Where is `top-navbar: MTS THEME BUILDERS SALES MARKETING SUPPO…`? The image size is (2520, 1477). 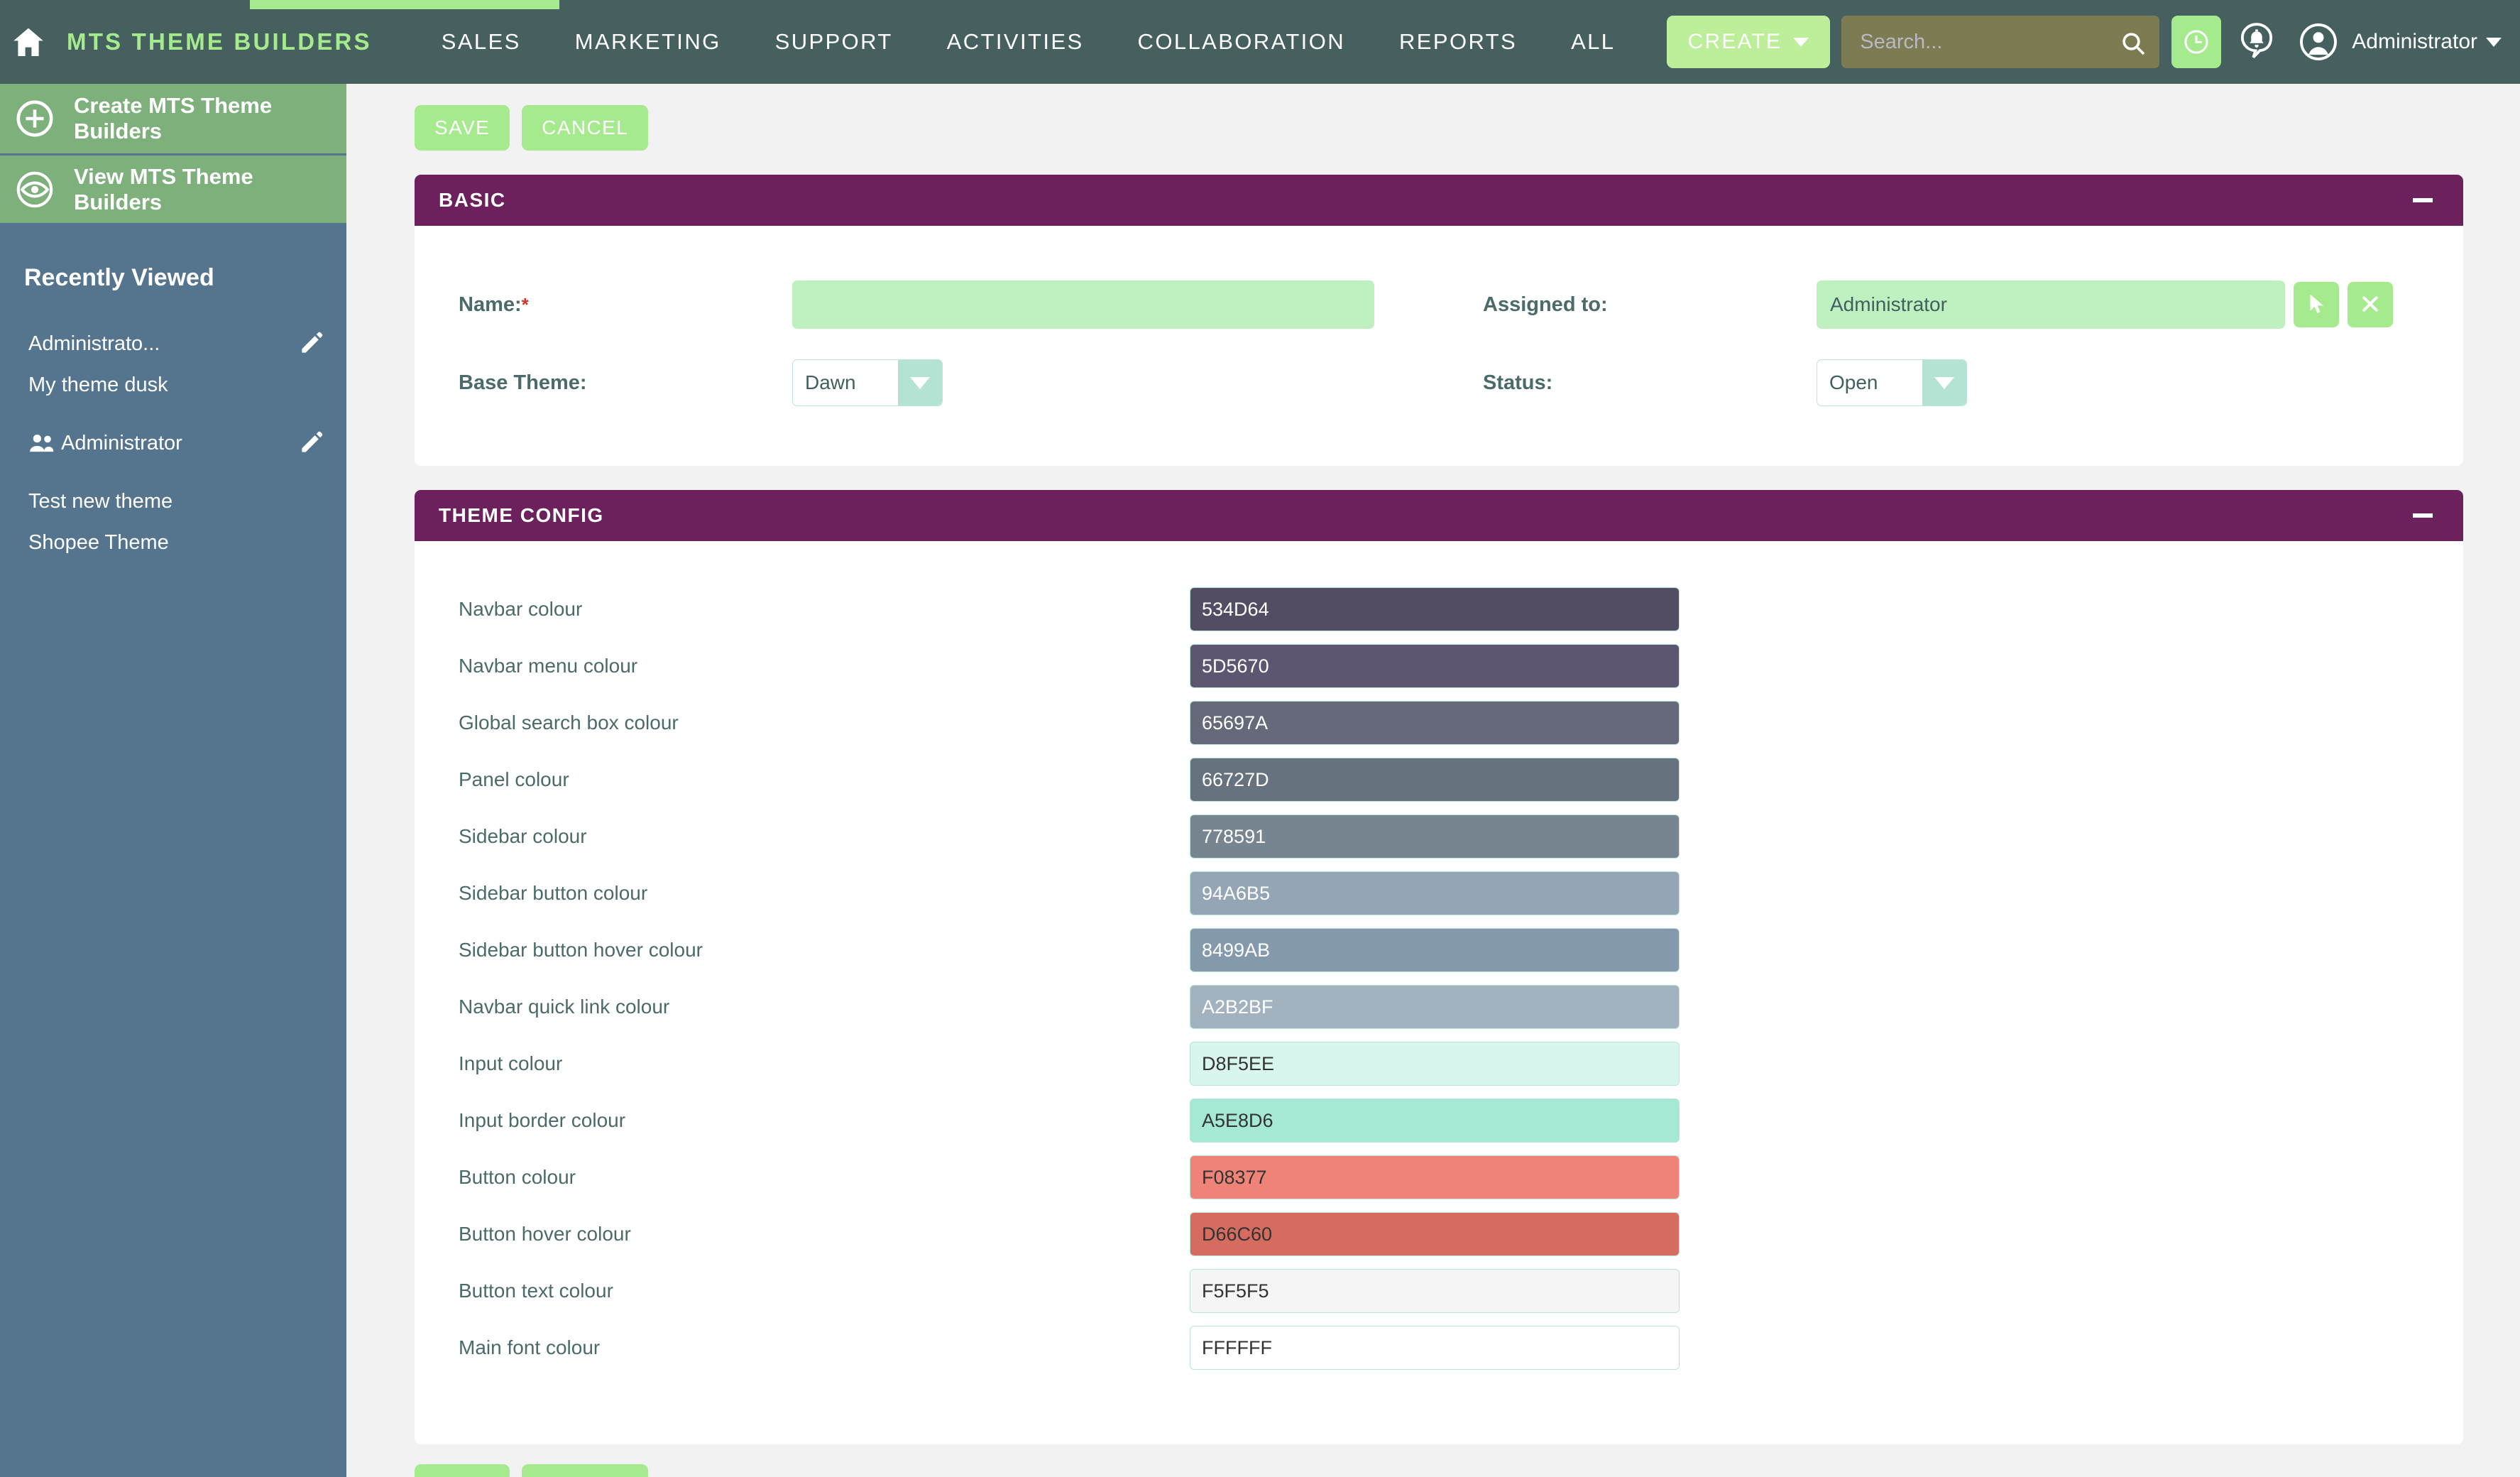 top-navbar: MTS THEME BUILDERS SALES MARKETING SUPPO… is located at coordinates (1260, 42).